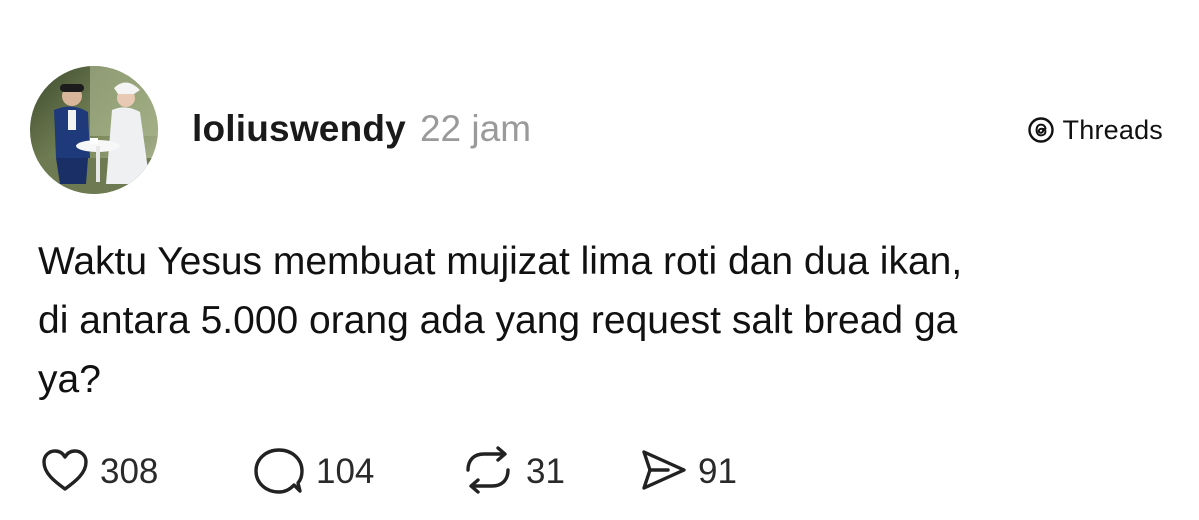 The image size is (1199, 520). I want to click on post-time: 22 jam, so click(475, 128).